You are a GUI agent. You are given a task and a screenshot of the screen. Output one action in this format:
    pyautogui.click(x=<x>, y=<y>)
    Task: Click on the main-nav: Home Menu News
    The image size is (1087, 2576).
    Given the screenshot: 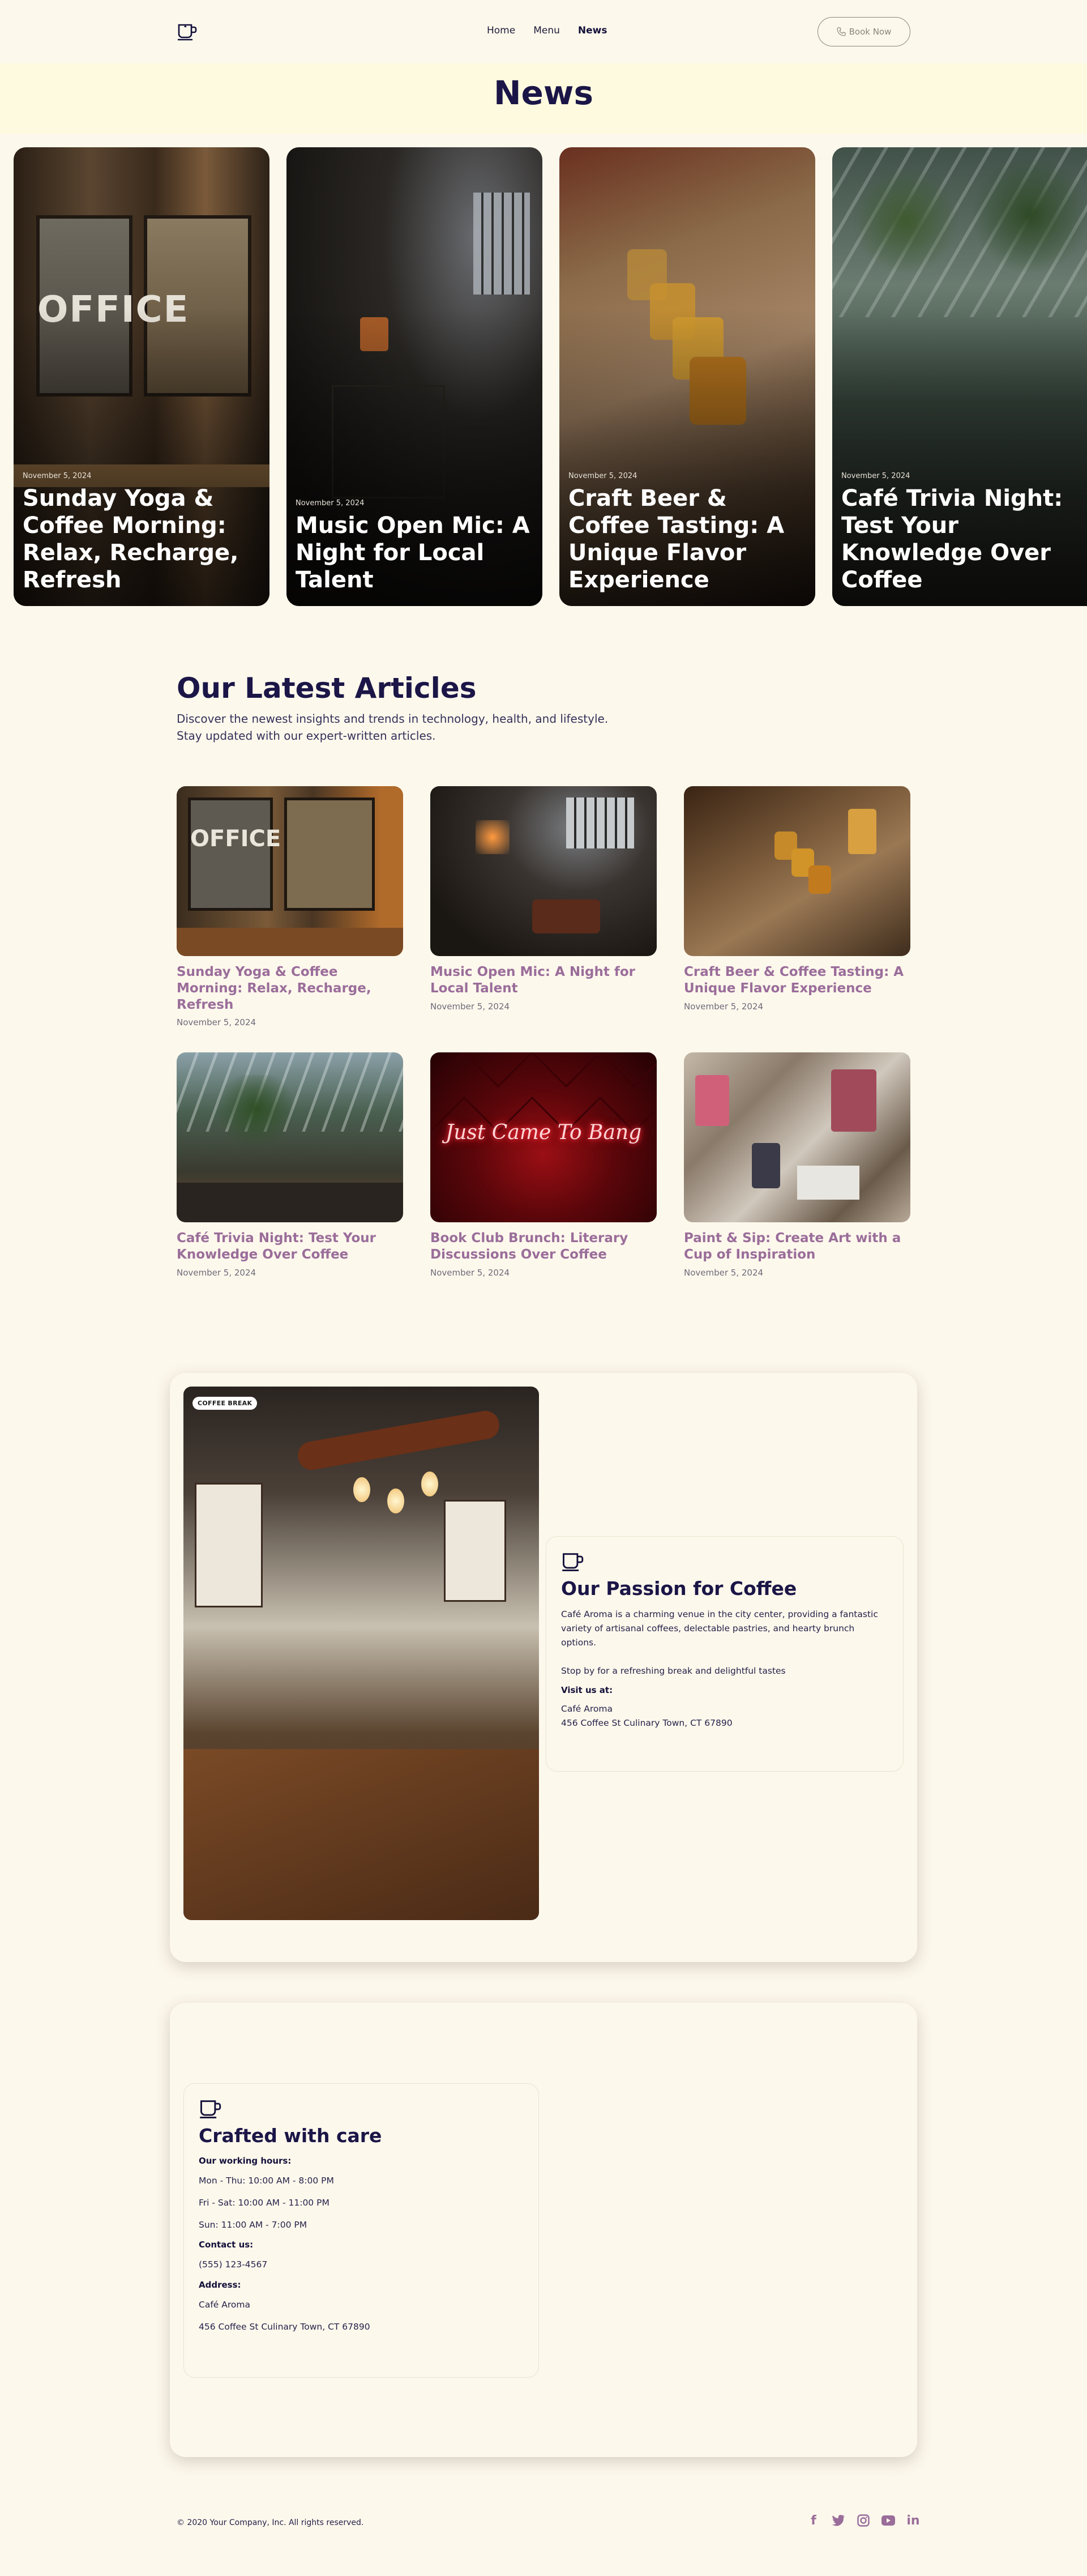 What is the action you would take?
    pyautogui.click(x=547, y=30)
    